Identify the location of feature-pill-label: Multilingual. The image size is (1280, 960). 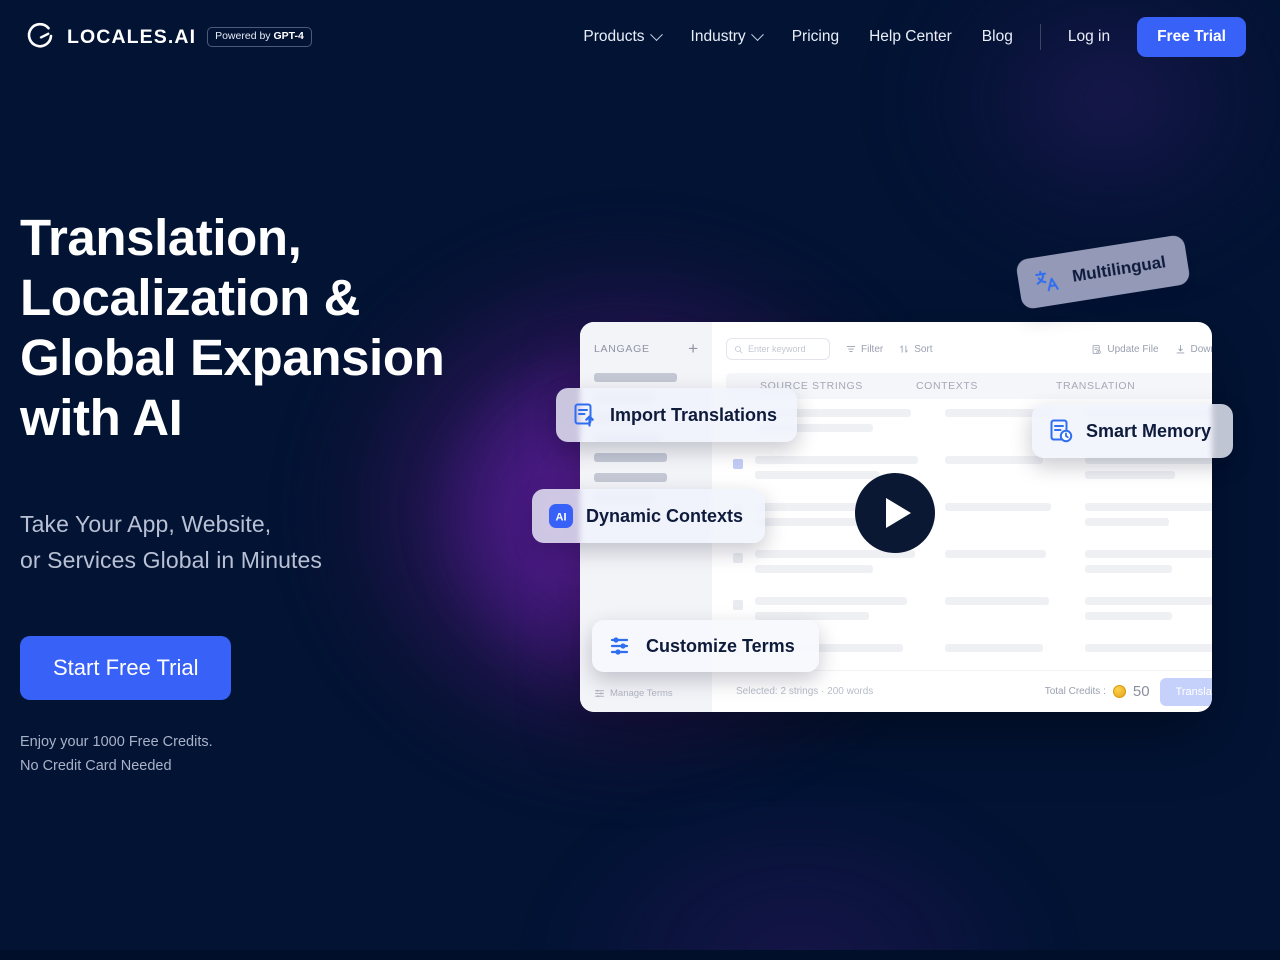
(1119, 269).